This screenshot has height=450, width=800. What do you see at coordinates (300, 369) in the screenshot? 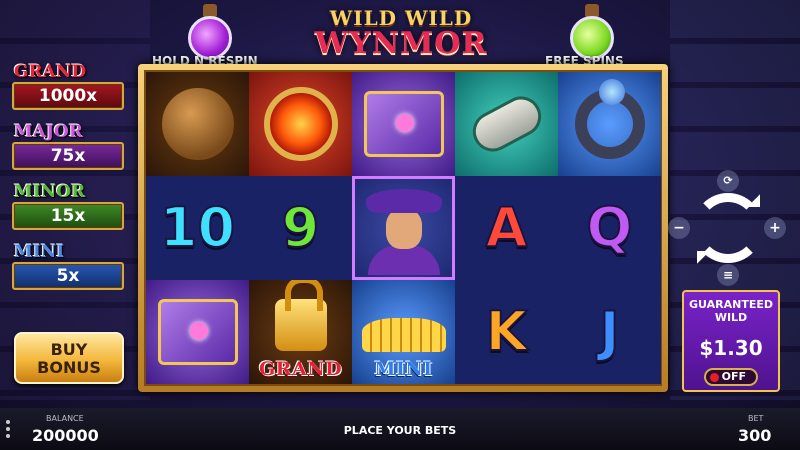
I see `grand-tag: GRAND` at bounding box center [300, 369].